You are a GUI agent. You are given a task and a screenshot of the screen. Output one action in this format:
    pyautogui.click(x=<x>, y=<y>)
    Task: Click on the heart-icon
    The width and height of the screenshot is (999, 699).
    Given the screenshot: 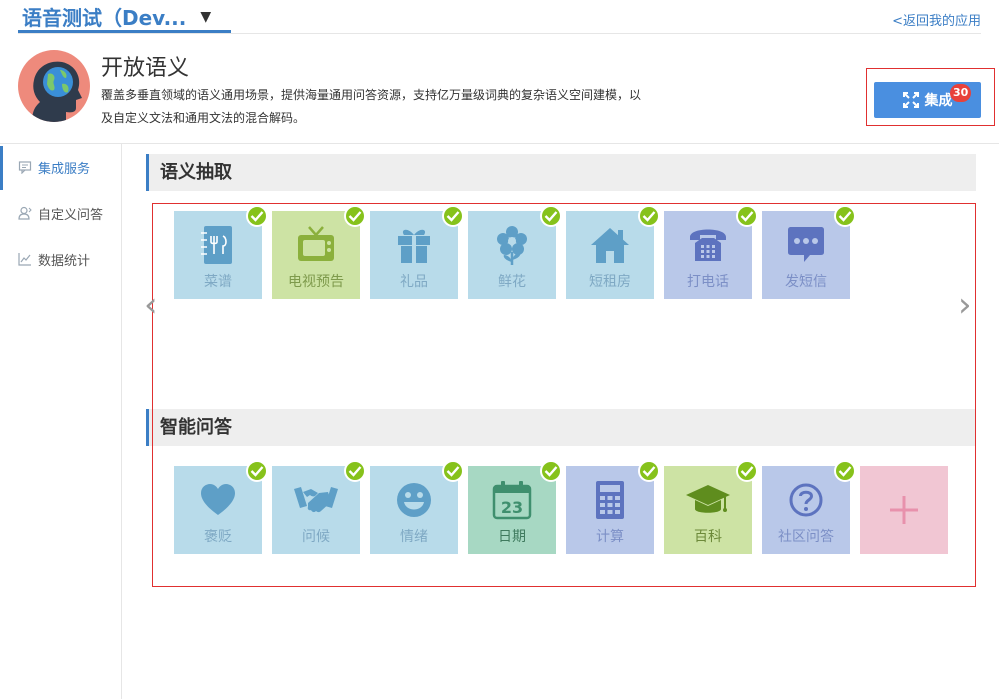 What is the action you would take?
    pyautogui.click(x=218, y=500)
    